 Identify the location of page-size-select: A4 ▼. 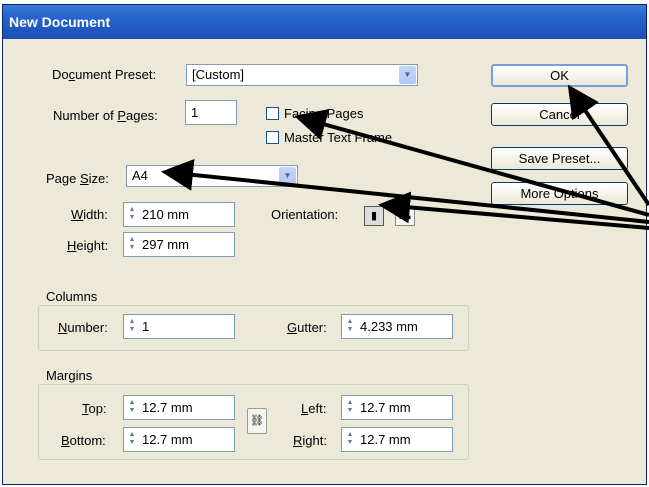
(212, 176).